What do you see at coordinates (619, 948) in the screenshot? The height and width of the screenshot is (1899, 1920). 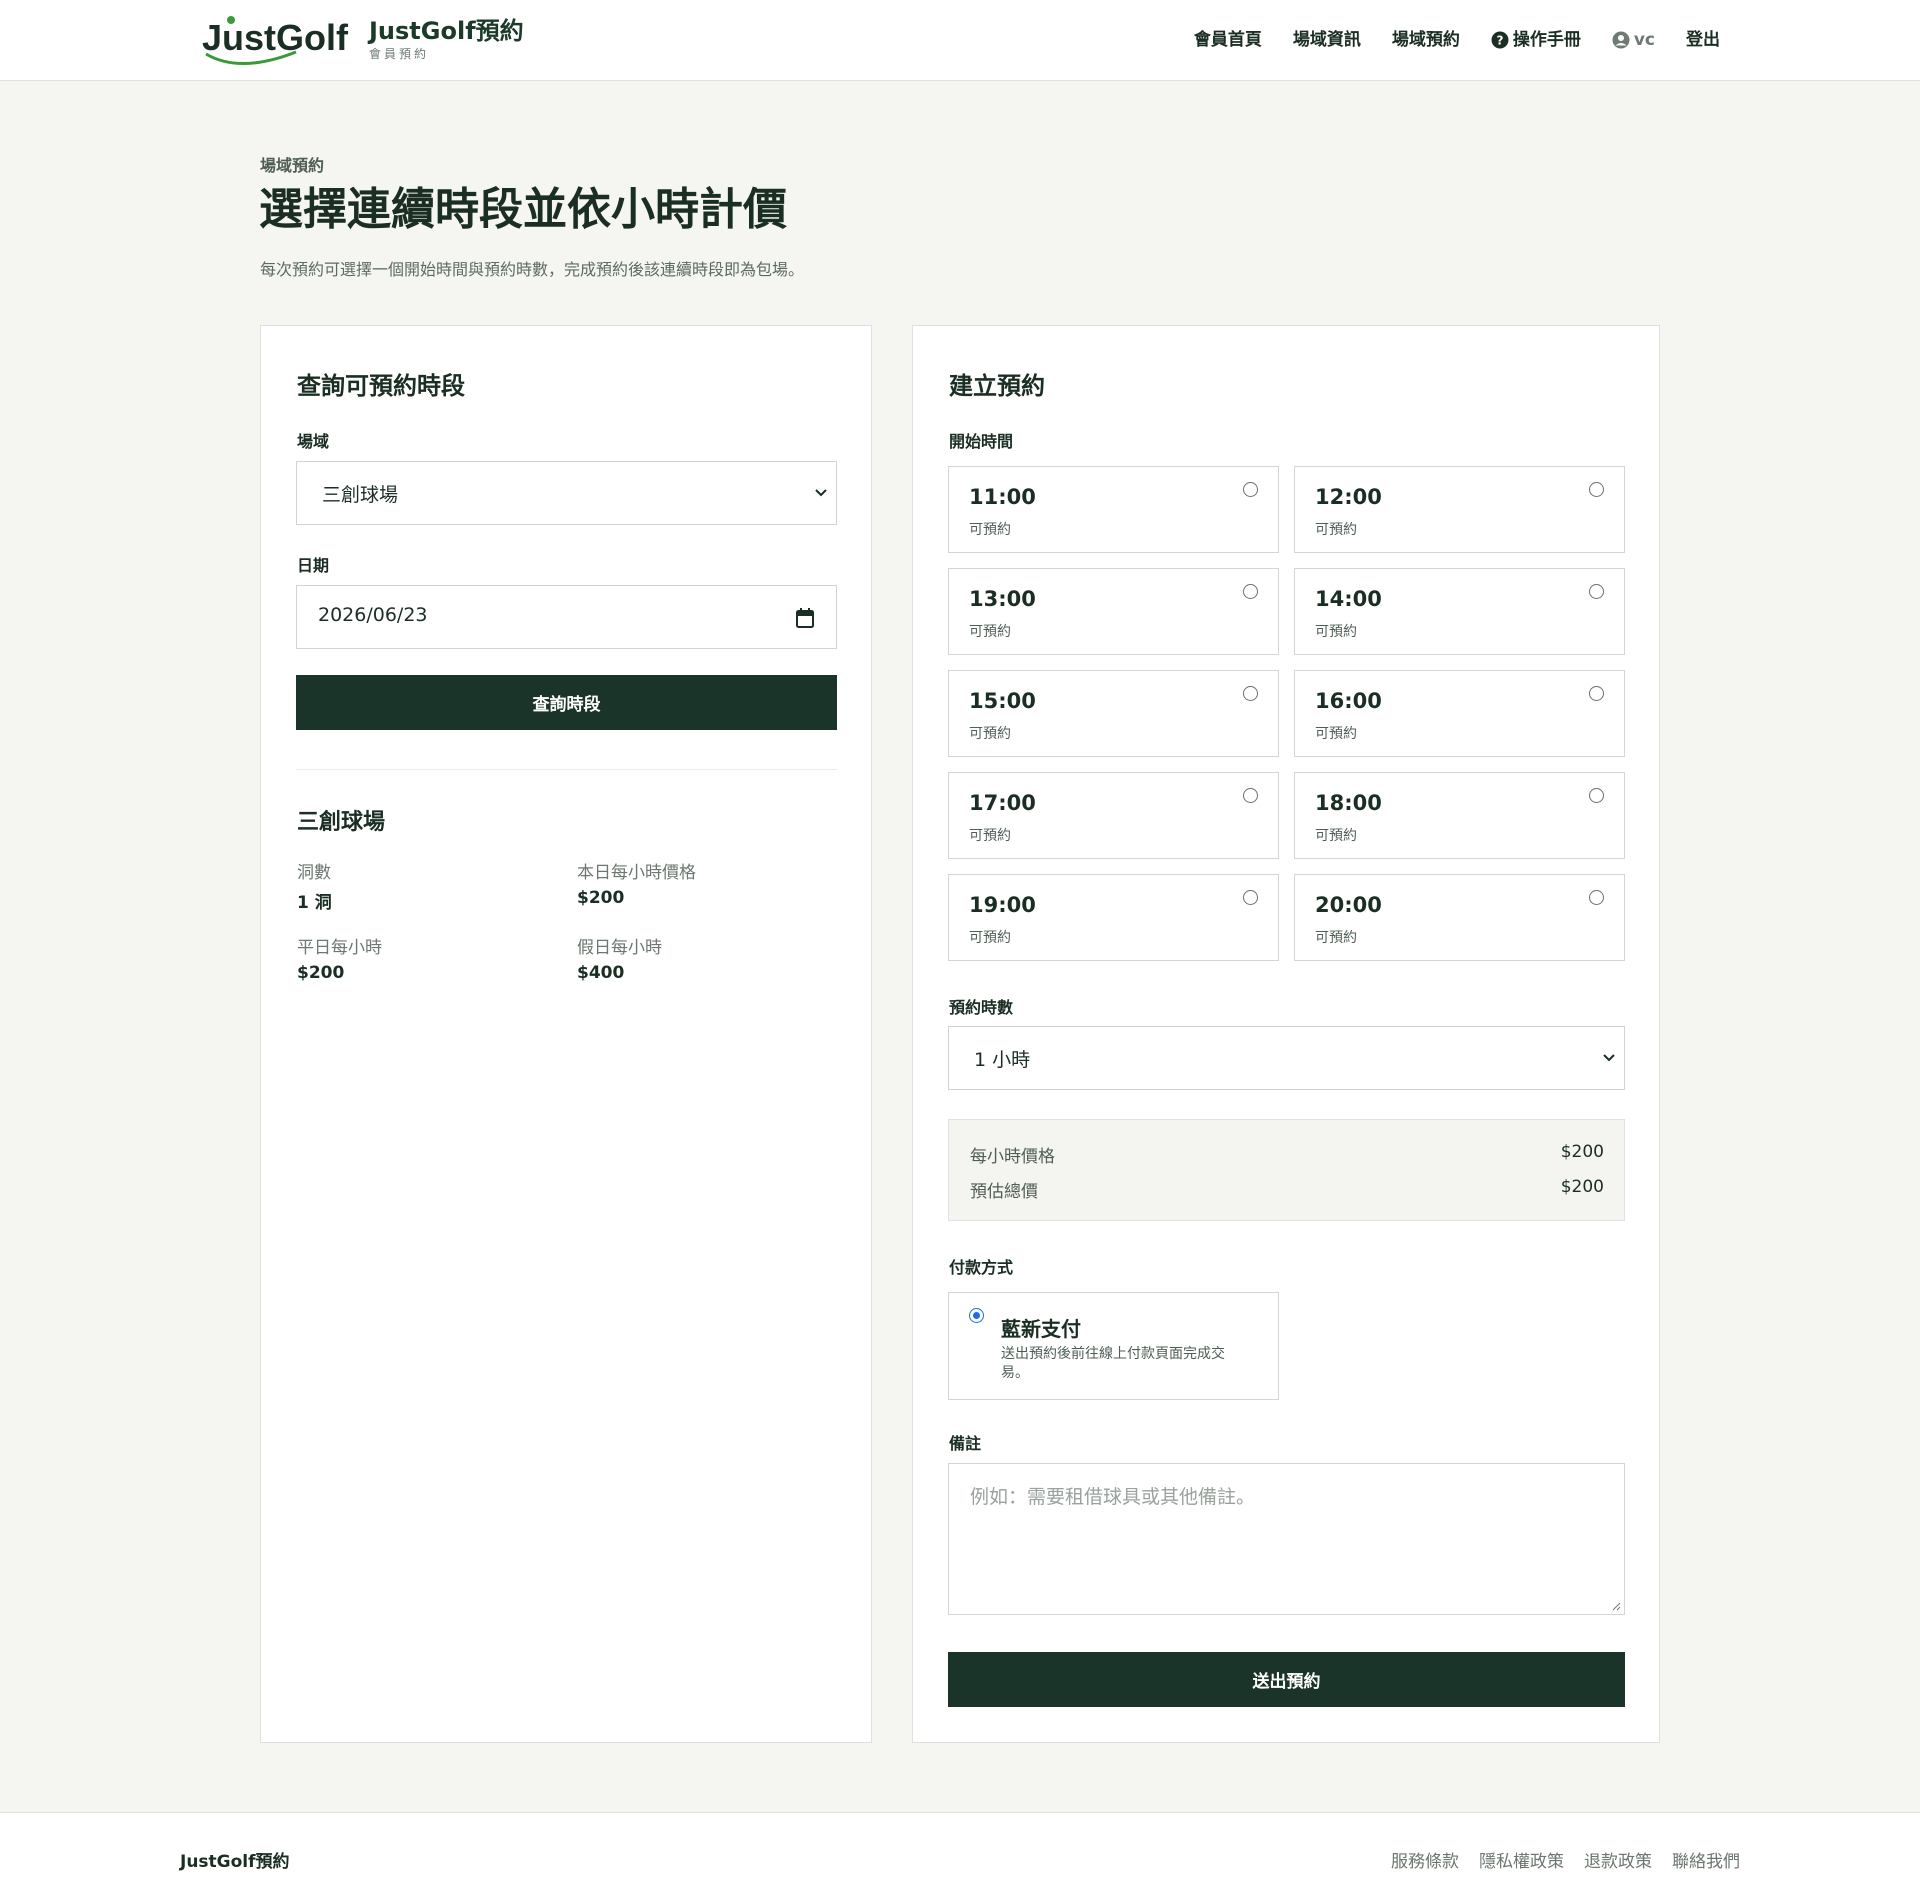 I see `holiday-price-label: 假日每小時` at bounding box center [619, 948].